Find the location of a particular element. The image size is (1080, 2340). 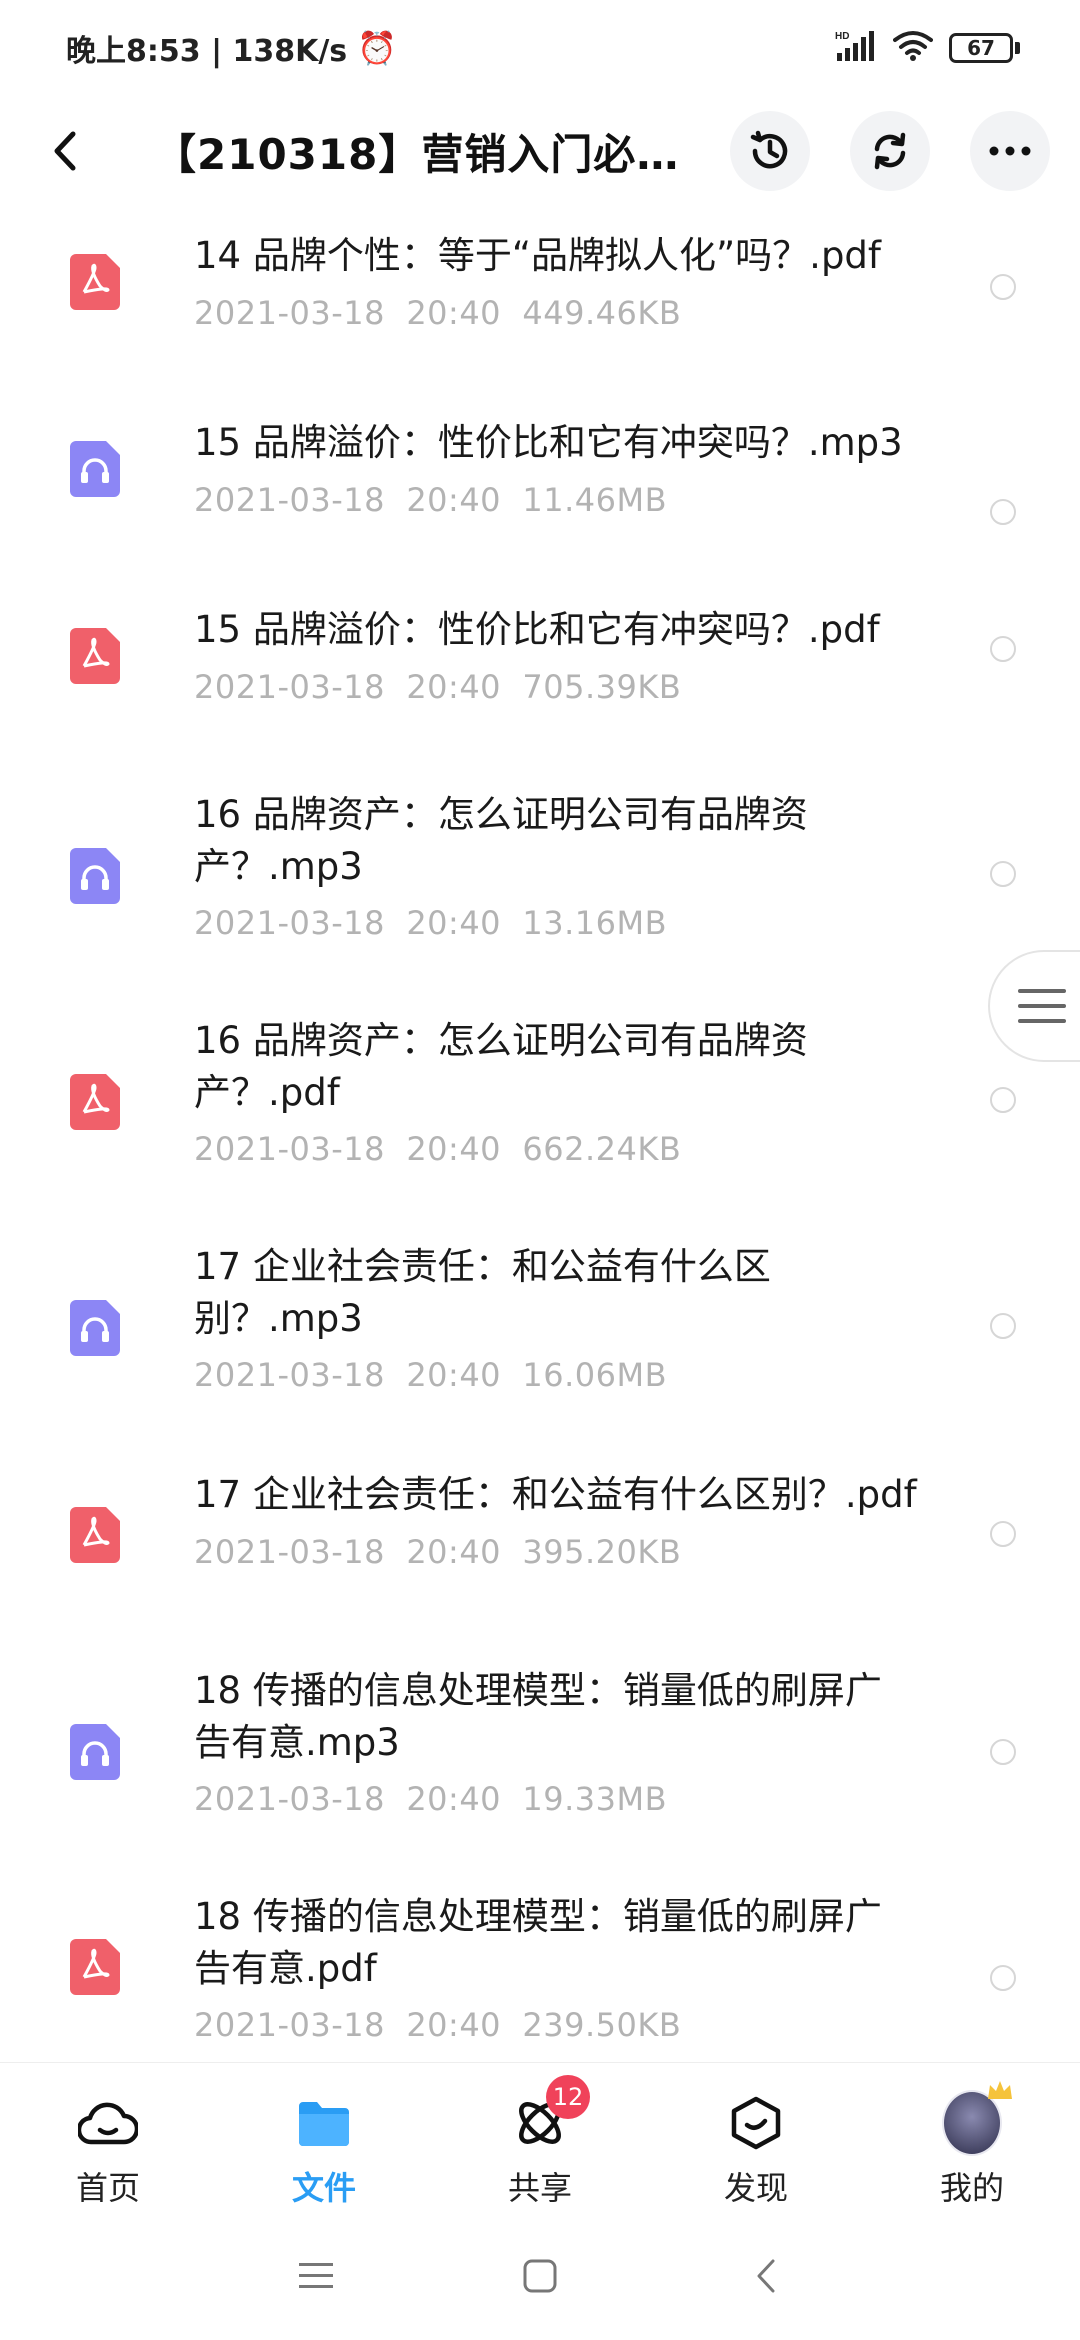

file-meta: 2021-03-18 20:40 239.50KB is located at coordinates (438, 2025).